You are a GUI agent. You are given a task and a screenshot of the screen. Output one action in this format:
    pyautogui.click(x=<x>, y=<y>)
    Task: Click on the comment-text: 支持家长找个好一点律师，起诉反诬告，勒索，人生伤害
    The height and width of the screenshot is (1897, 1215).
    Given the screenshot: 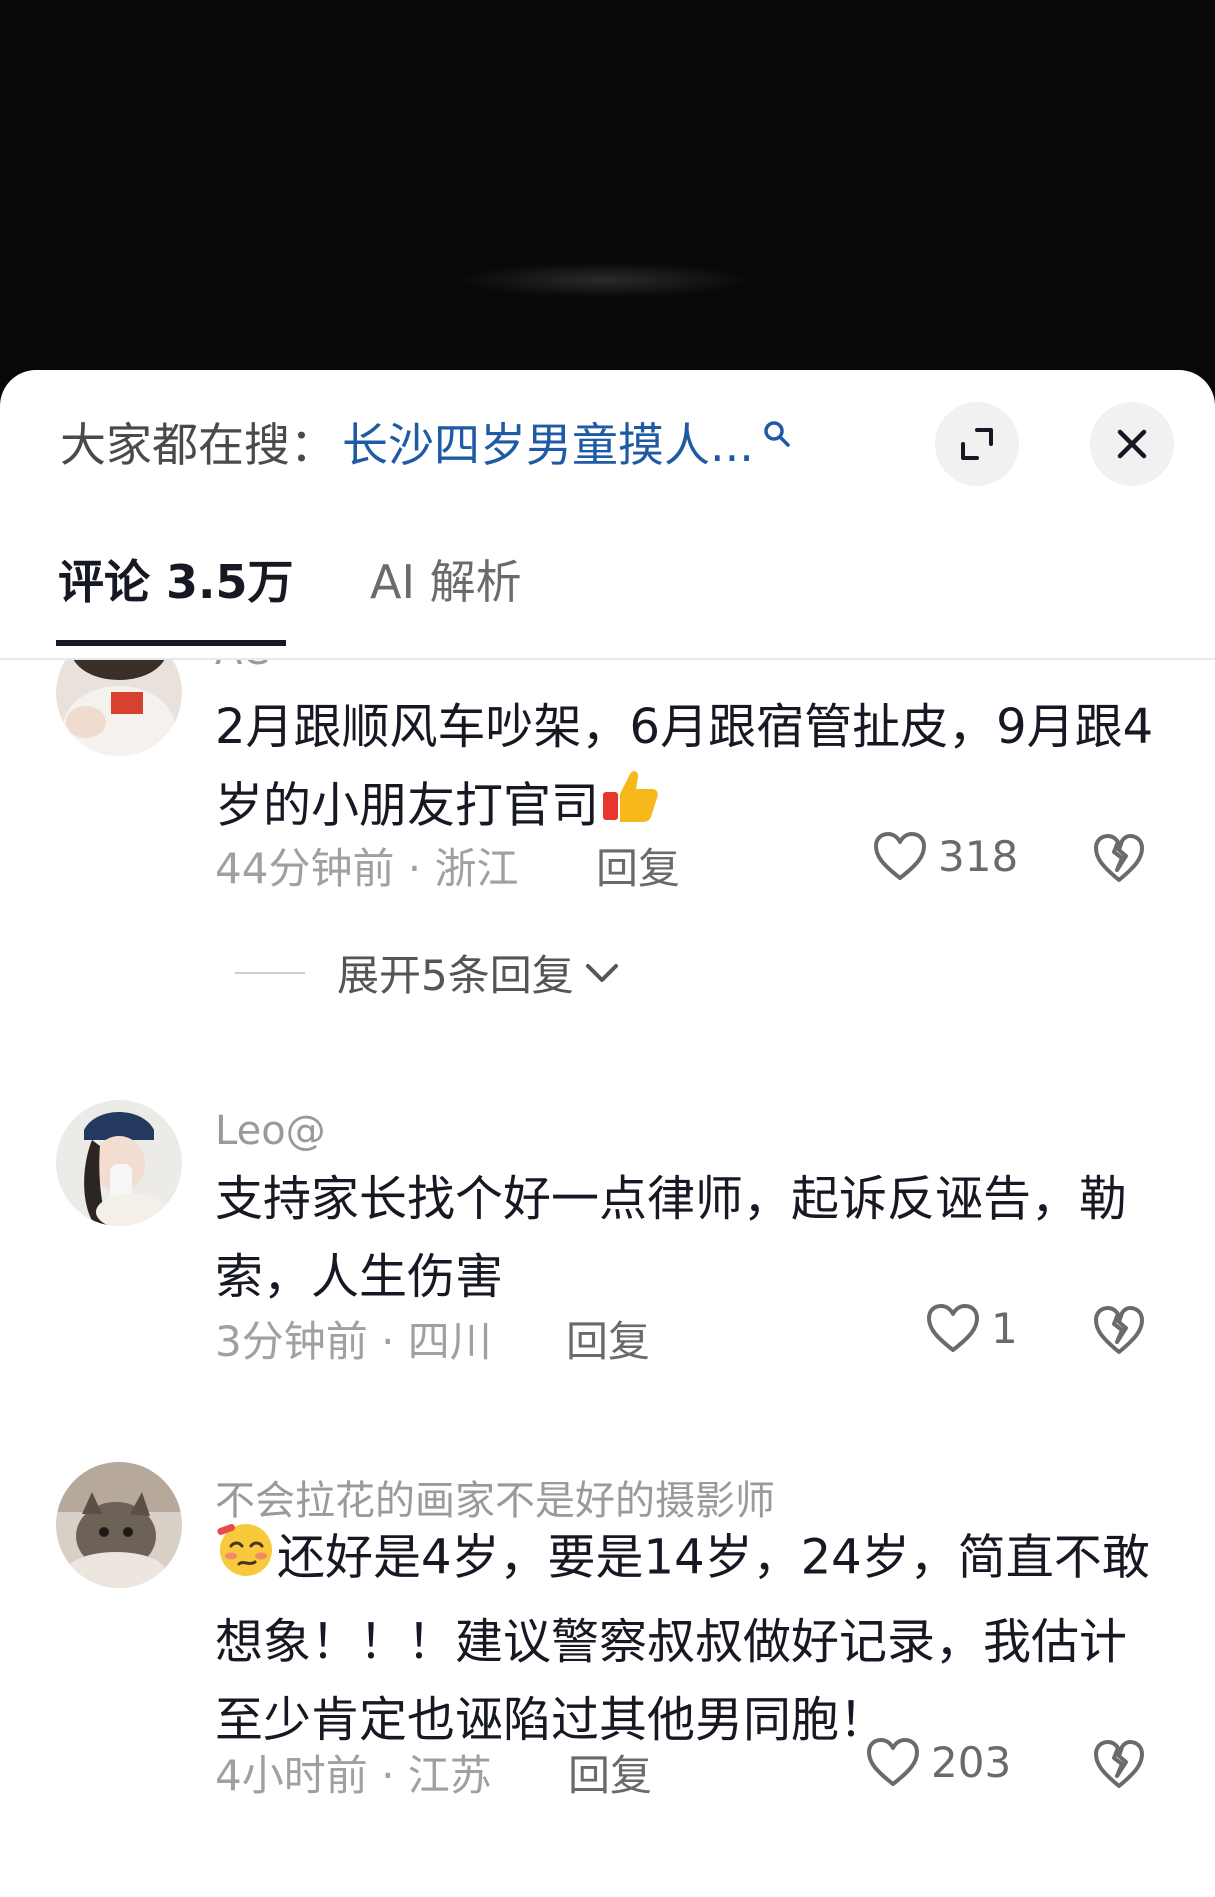 What is the action you would take?
    pyautogui.click(x=671, y=1238)
    